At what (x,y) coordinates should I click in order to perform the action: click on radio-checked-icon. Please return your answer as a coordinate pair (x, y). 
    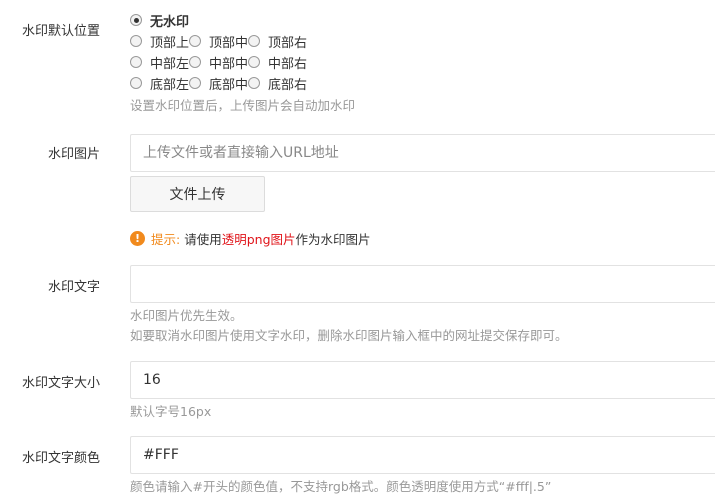
    Looking at the image, I should click on (136, 20).